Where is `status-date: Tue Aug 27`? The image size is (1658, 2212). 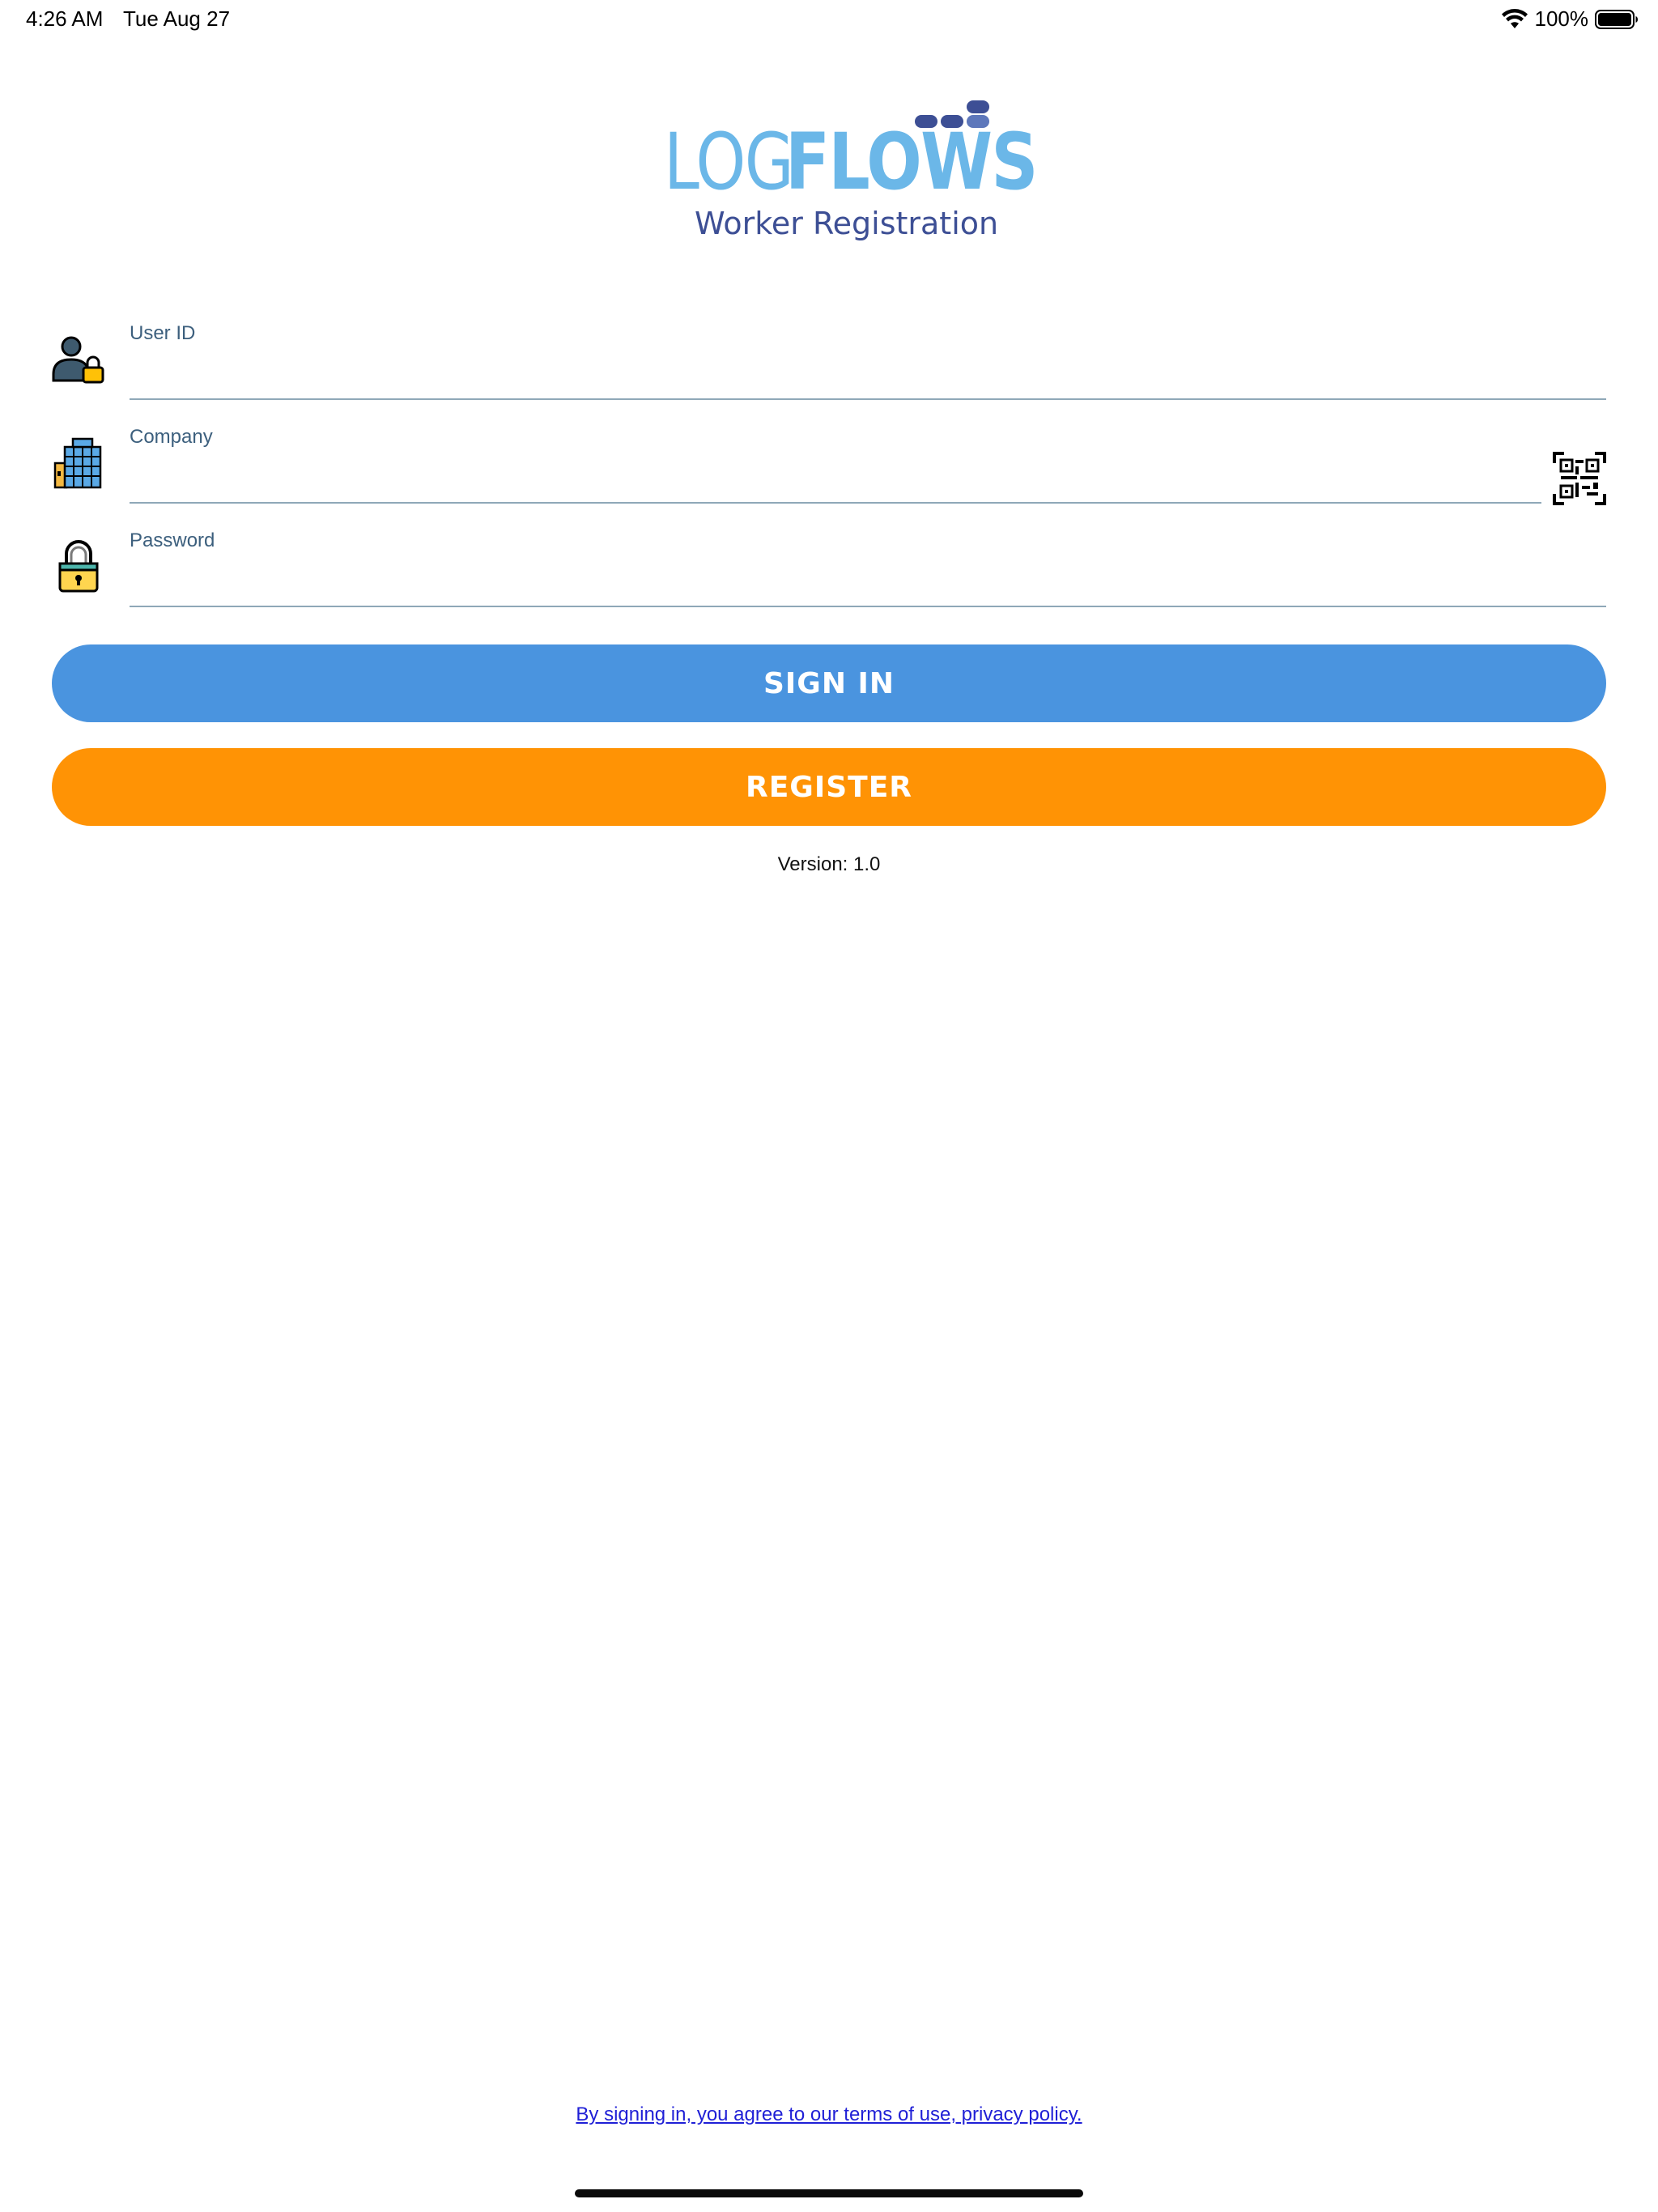
status-date: Tue Aug 27 is located at coordinates (177, 19).